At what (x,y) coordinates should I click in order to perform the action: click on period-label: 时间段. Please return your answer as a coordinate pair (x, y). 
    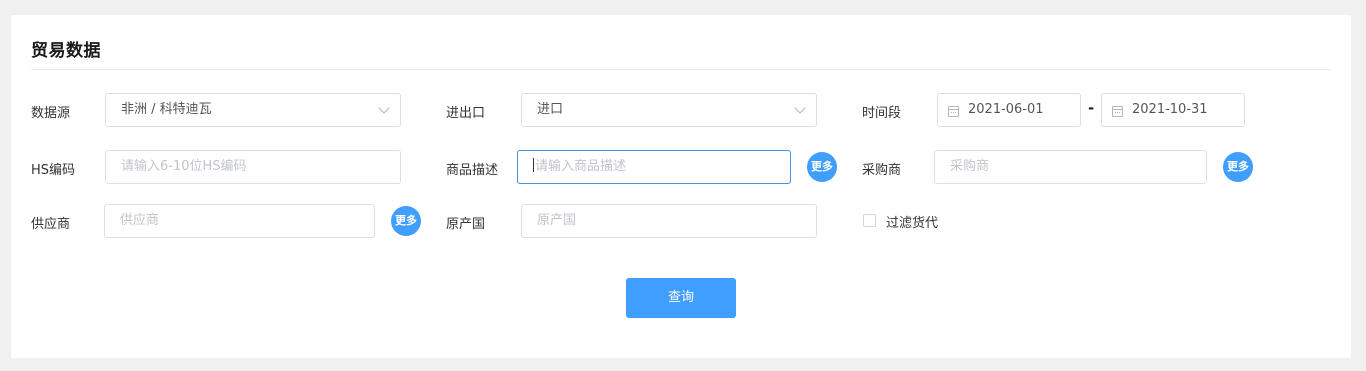
    Looking at the image, I should click on (882, 113).